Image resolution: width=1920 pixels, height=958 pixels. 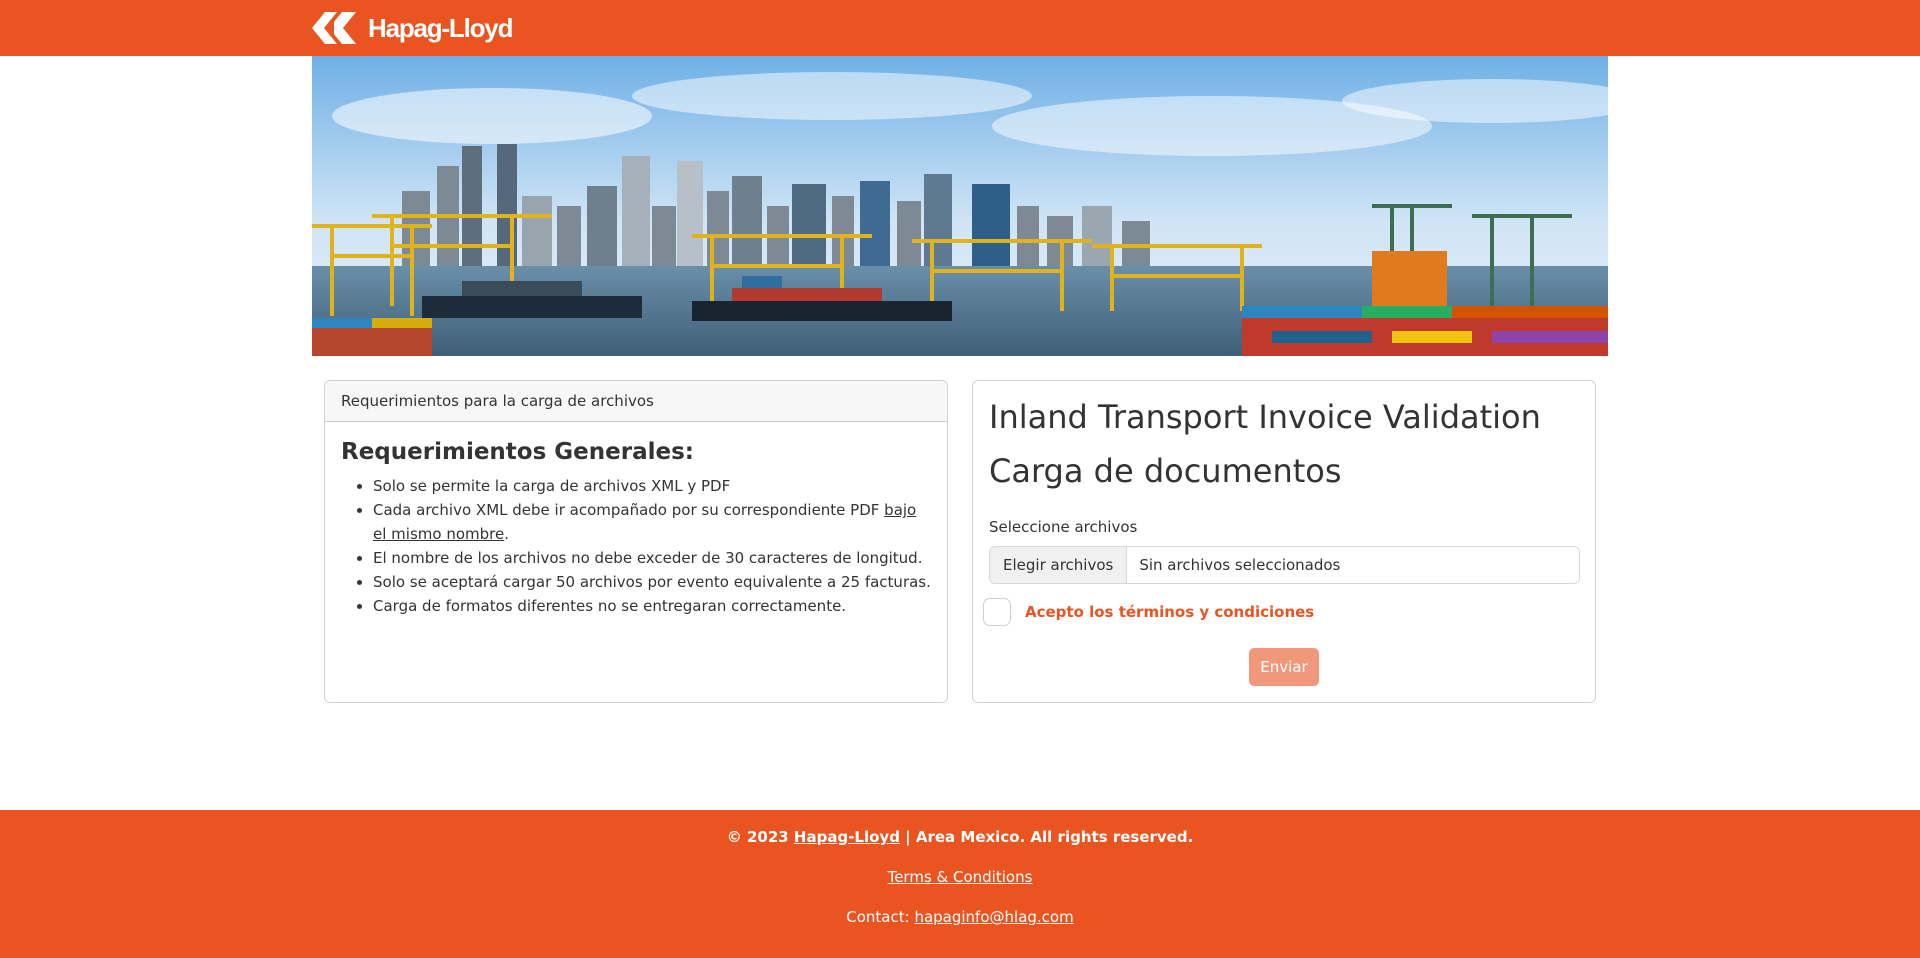 I want to click on file-status-text: Sin archivos seleccionados, so click(x=1240, y=565).